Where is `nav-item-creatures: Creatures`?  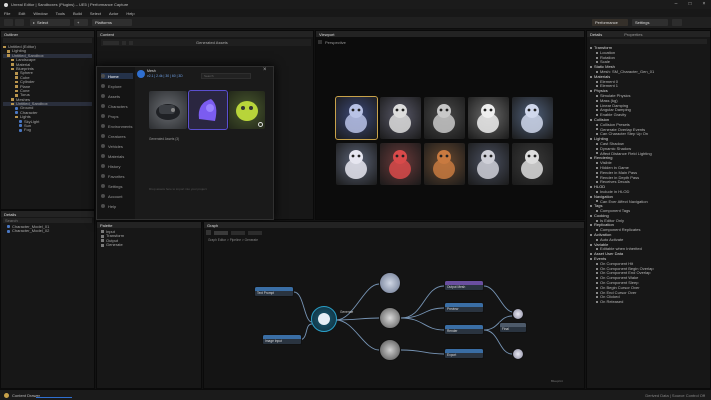 nav-item-creatures: Creatures is located at coordinates (113, 136).